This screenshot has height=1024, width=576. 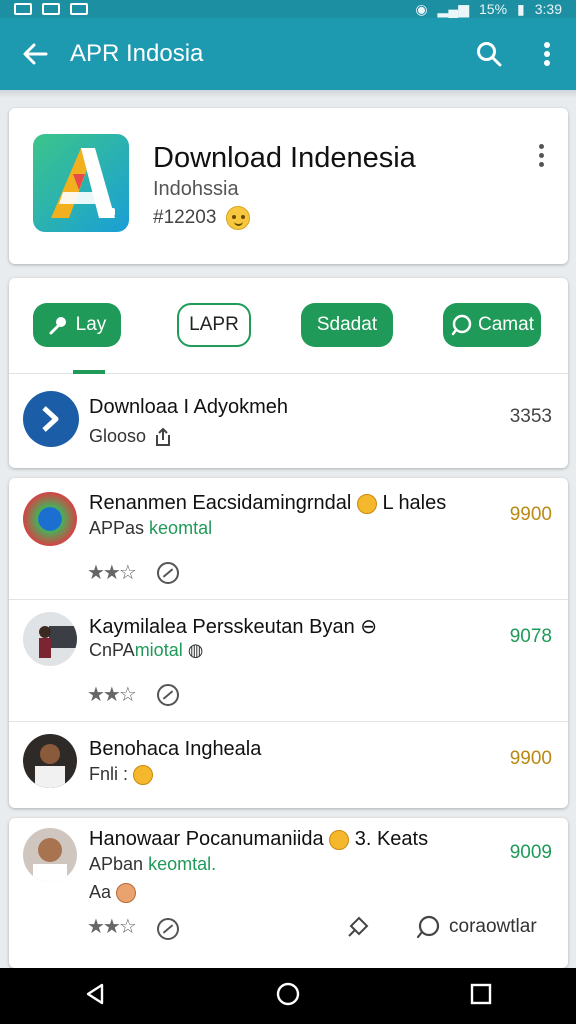 What do you see at coordinates (369, 627) in the screenshot?
I see `link-icon: ⊖` at bounding box center [369, 627].